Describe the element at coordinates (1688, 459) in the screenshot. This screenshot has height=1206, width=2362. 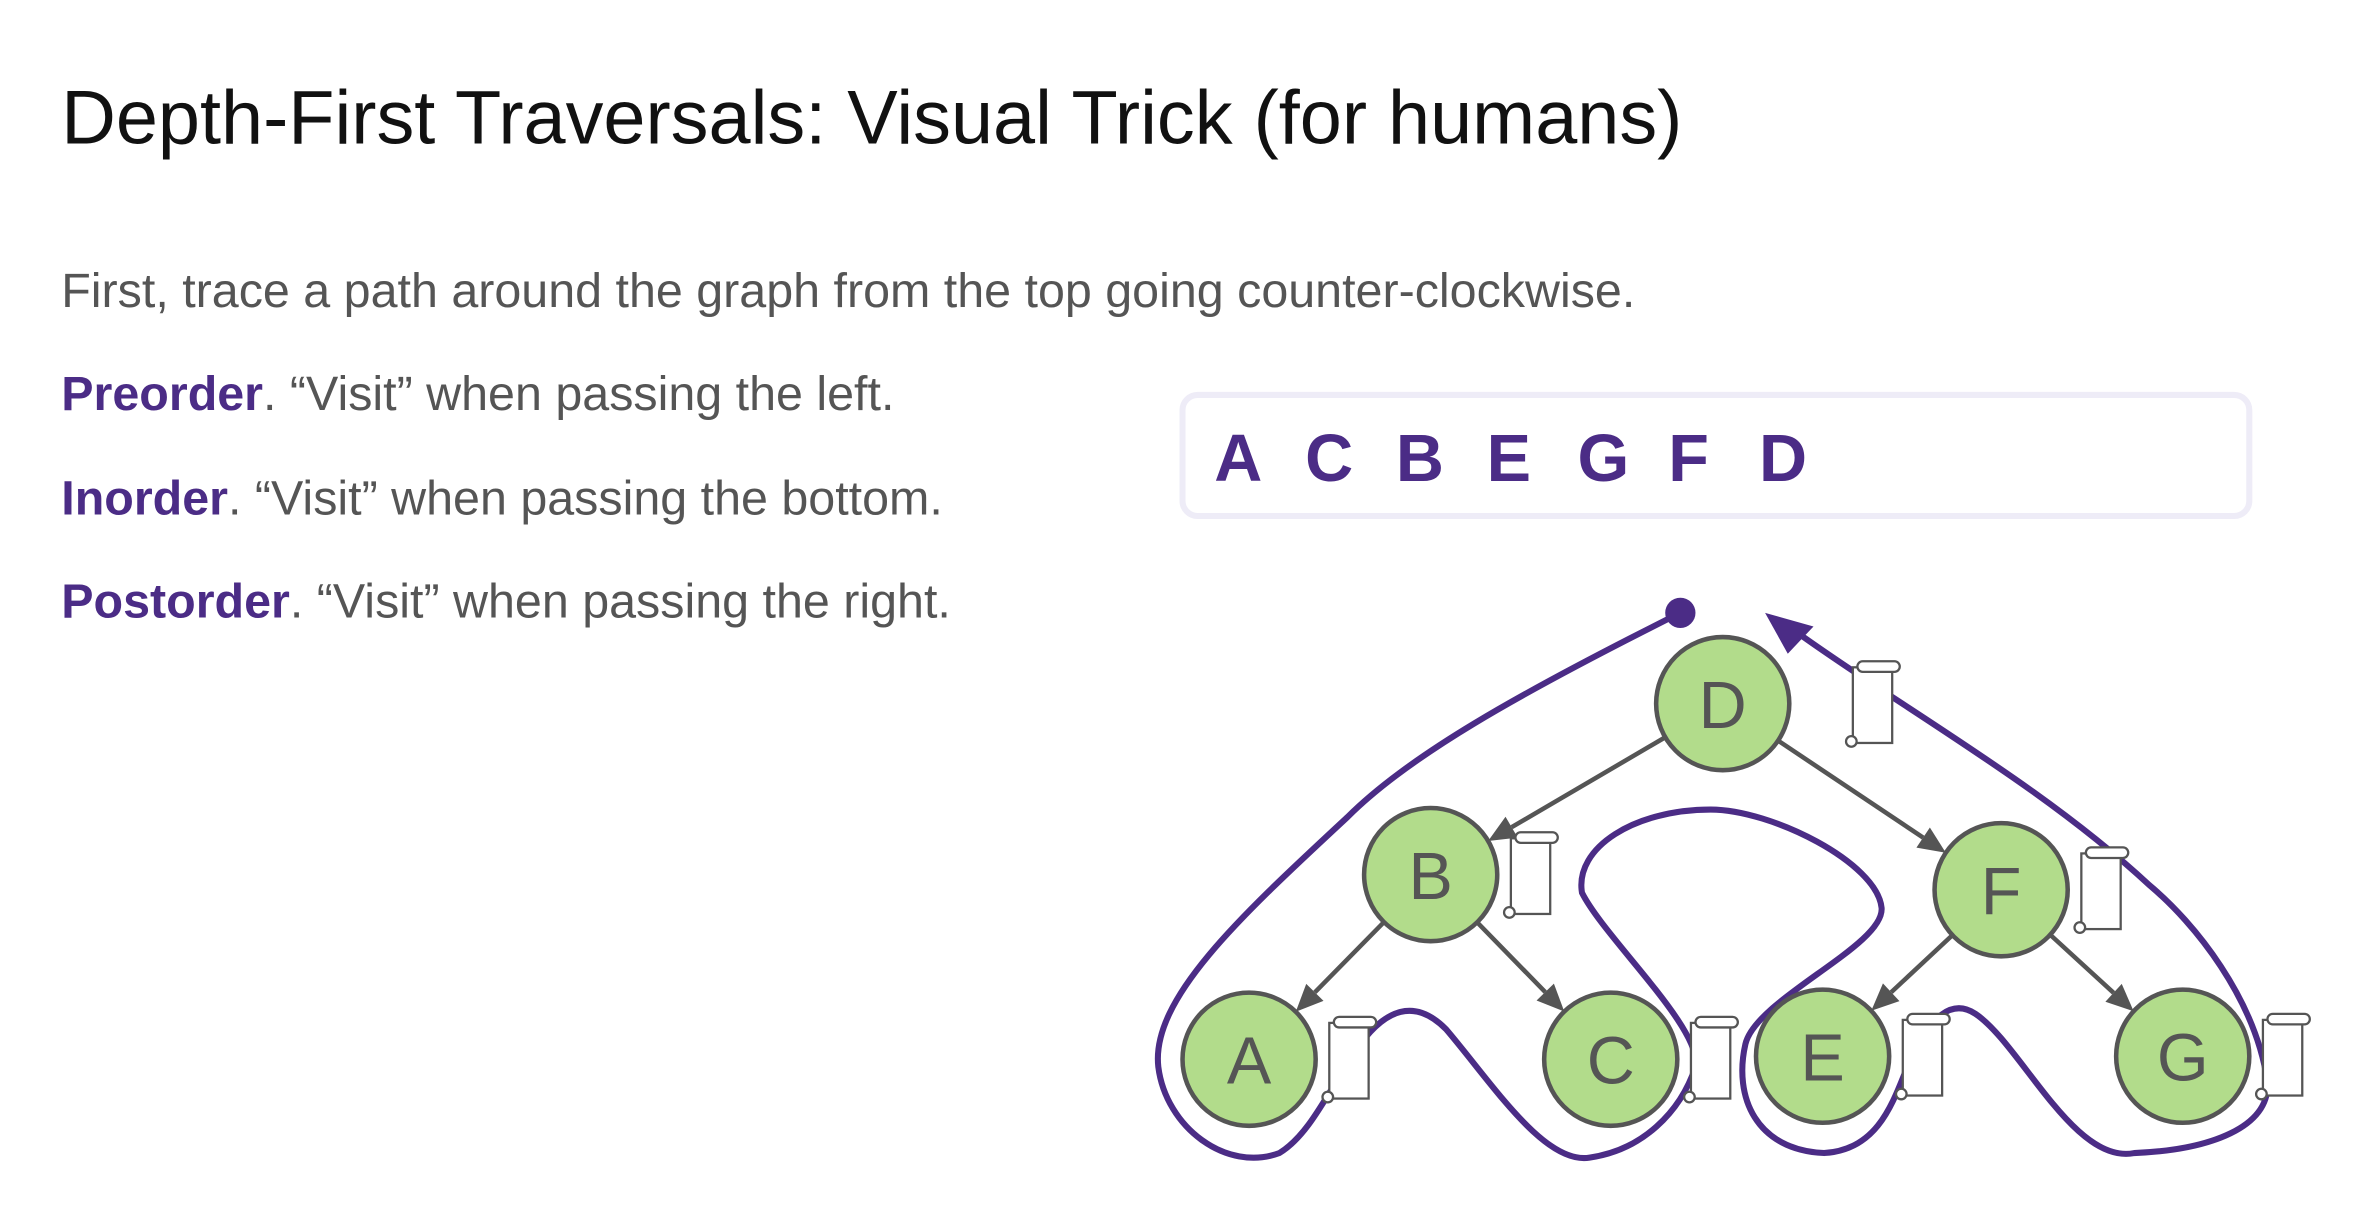
I see `sequence-letter: F` at that location.